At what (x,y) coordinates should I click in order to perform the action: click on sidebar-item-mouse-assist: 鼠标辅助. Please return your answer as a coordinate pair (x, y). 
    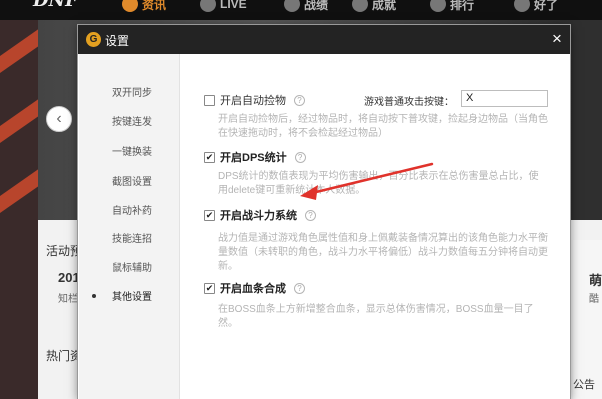
    Looking at the image, I should click on (129, 266).